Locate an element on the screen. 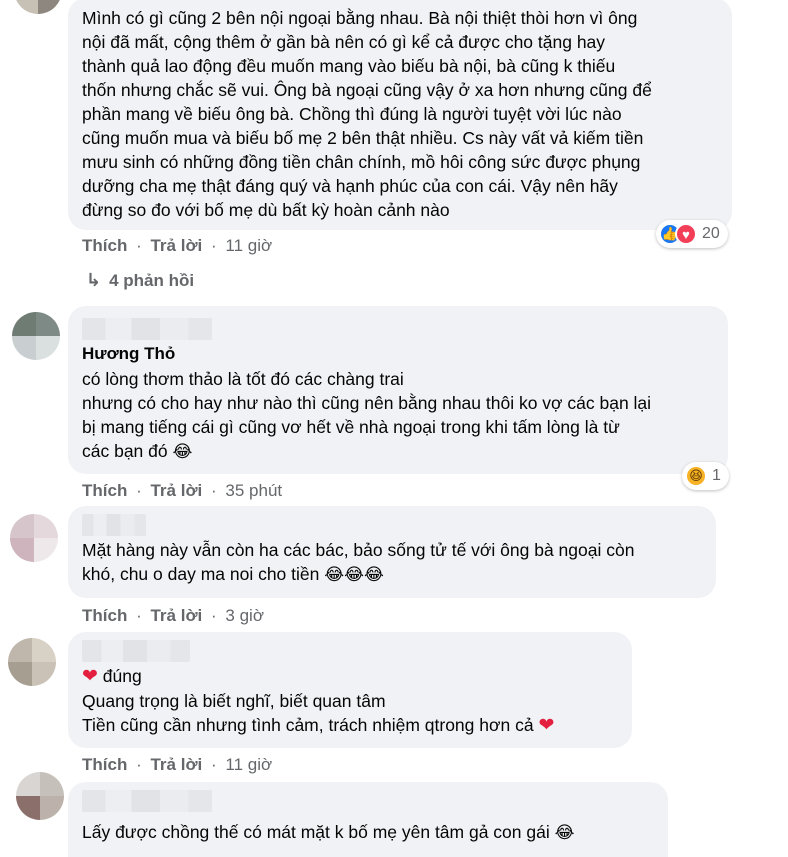  comment-text: Quang trọng là biết nghĩ, biết quan tâm is located at coordinates (234, 701).